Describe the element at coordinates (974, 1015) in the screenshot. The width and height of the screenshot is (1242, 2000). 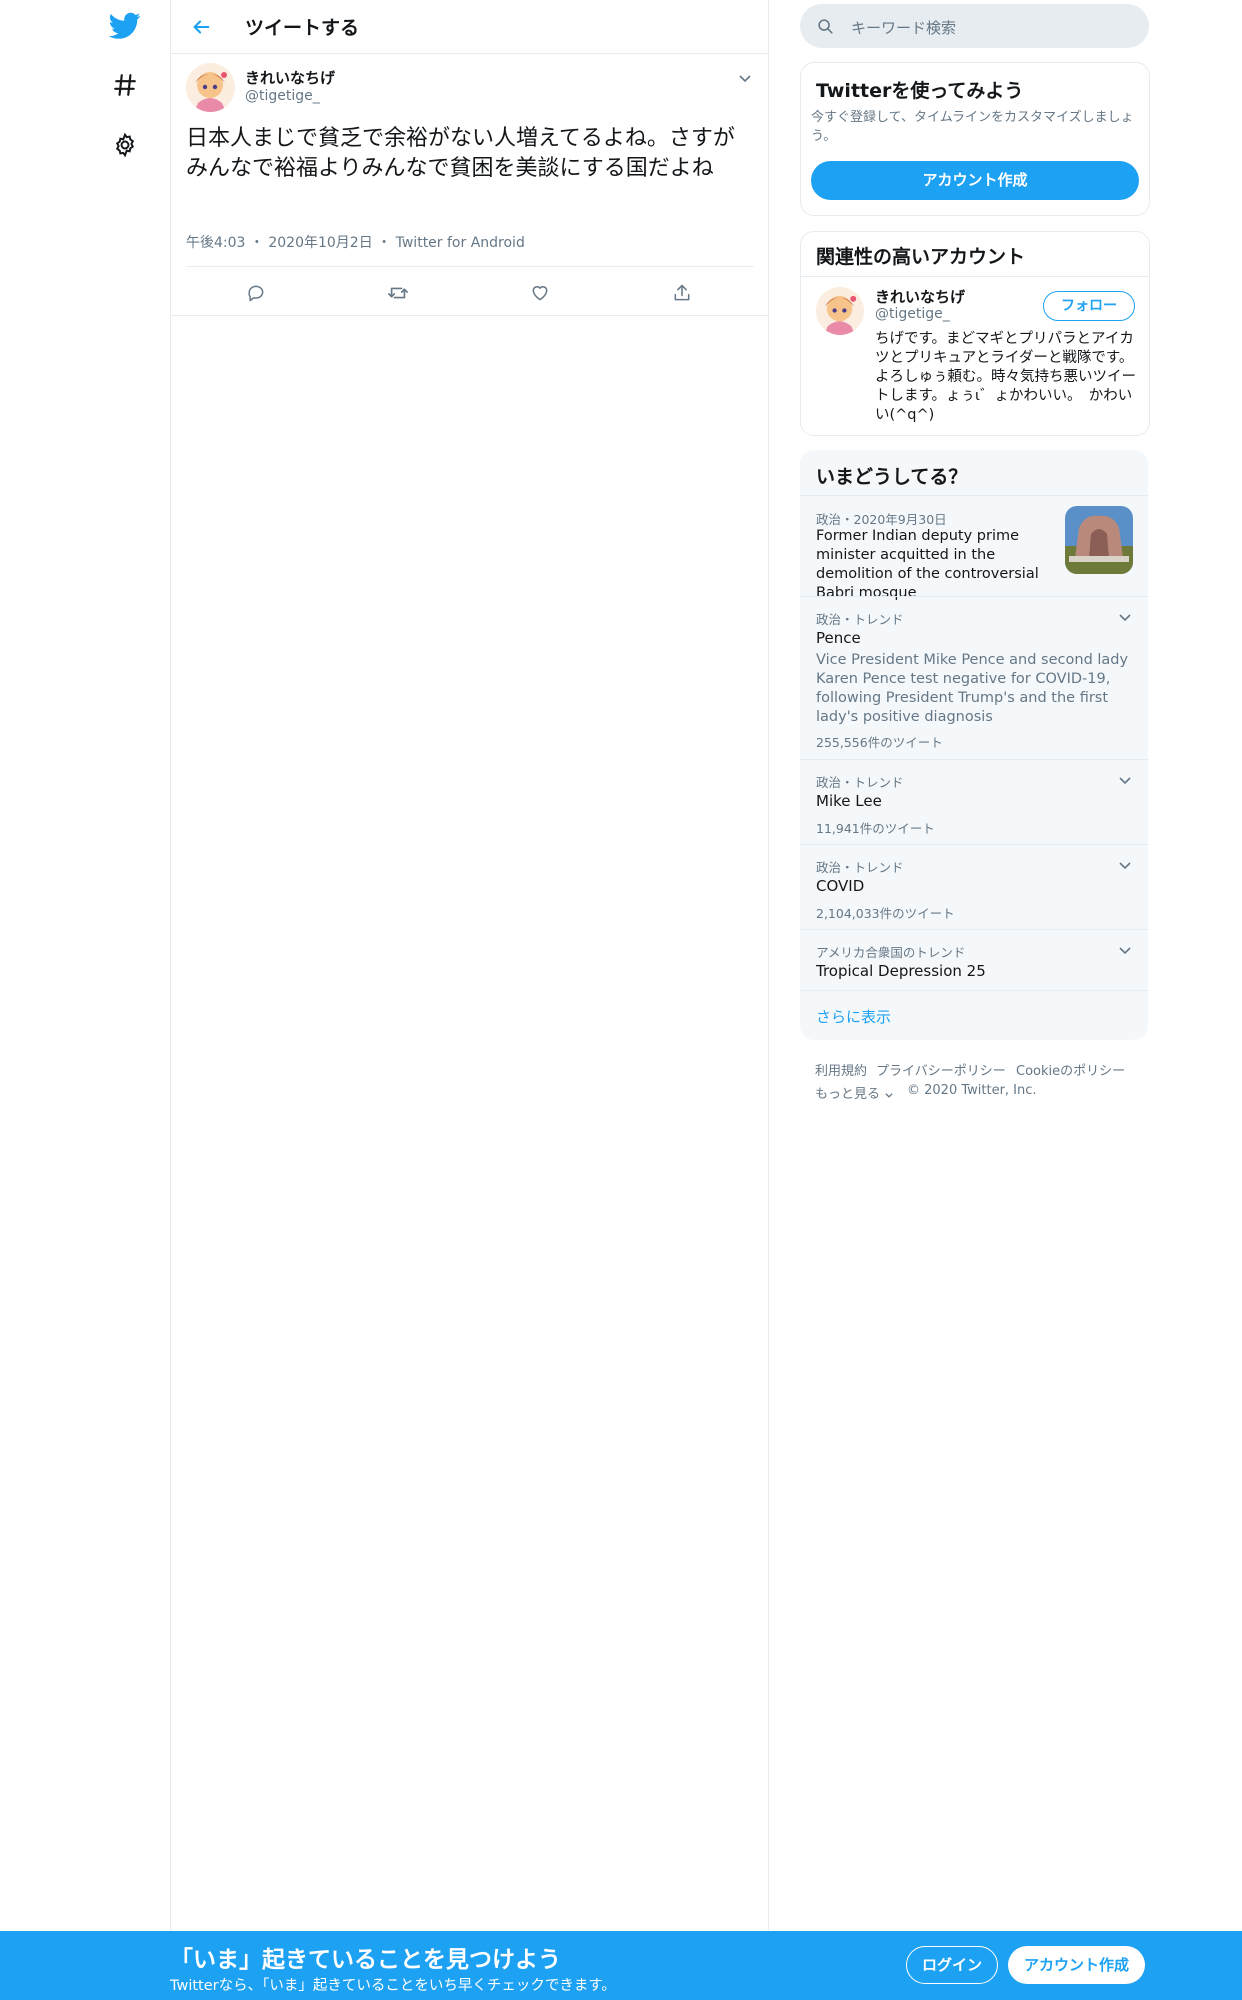
I see `show-more-row: さらに表示` at that location.